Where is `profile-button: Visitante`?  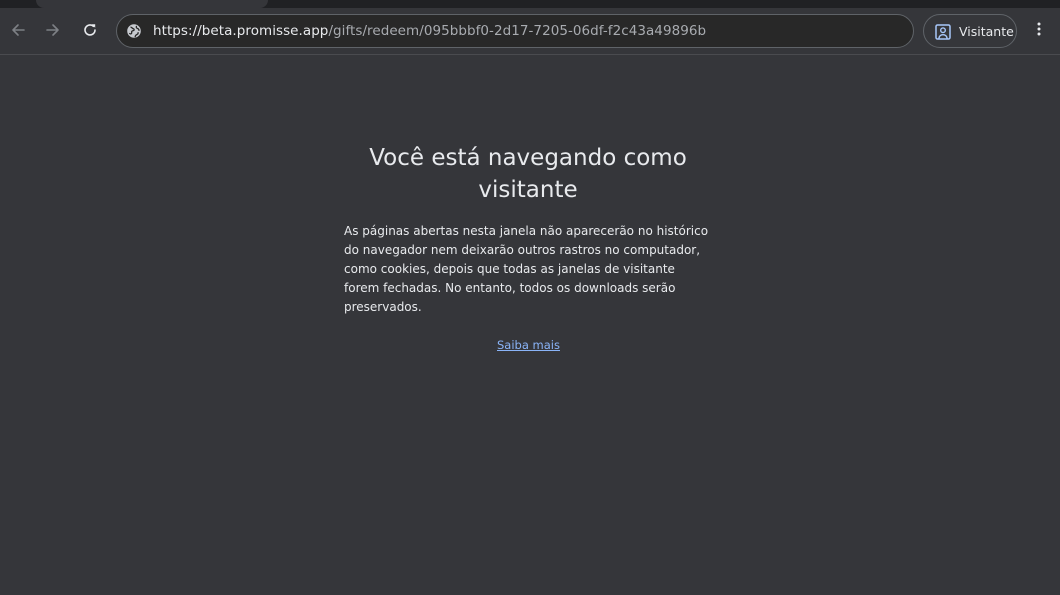 profile-button: Visitante is located at coordinates (970, 31).